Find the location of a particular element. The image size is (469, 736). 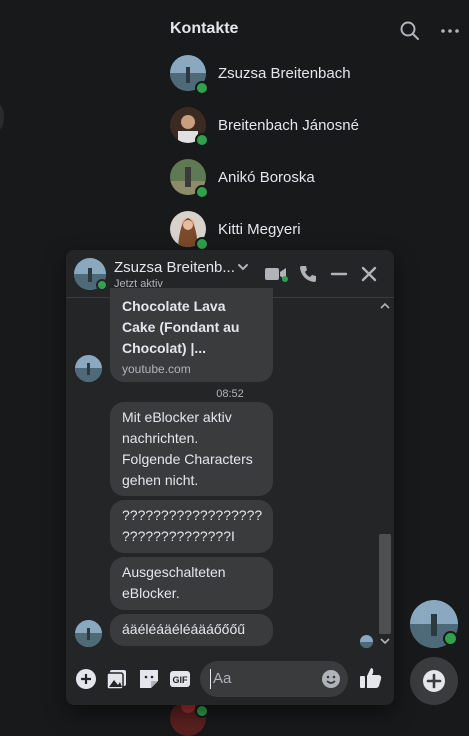

sticker-icon is located at coordinates (149, 679).